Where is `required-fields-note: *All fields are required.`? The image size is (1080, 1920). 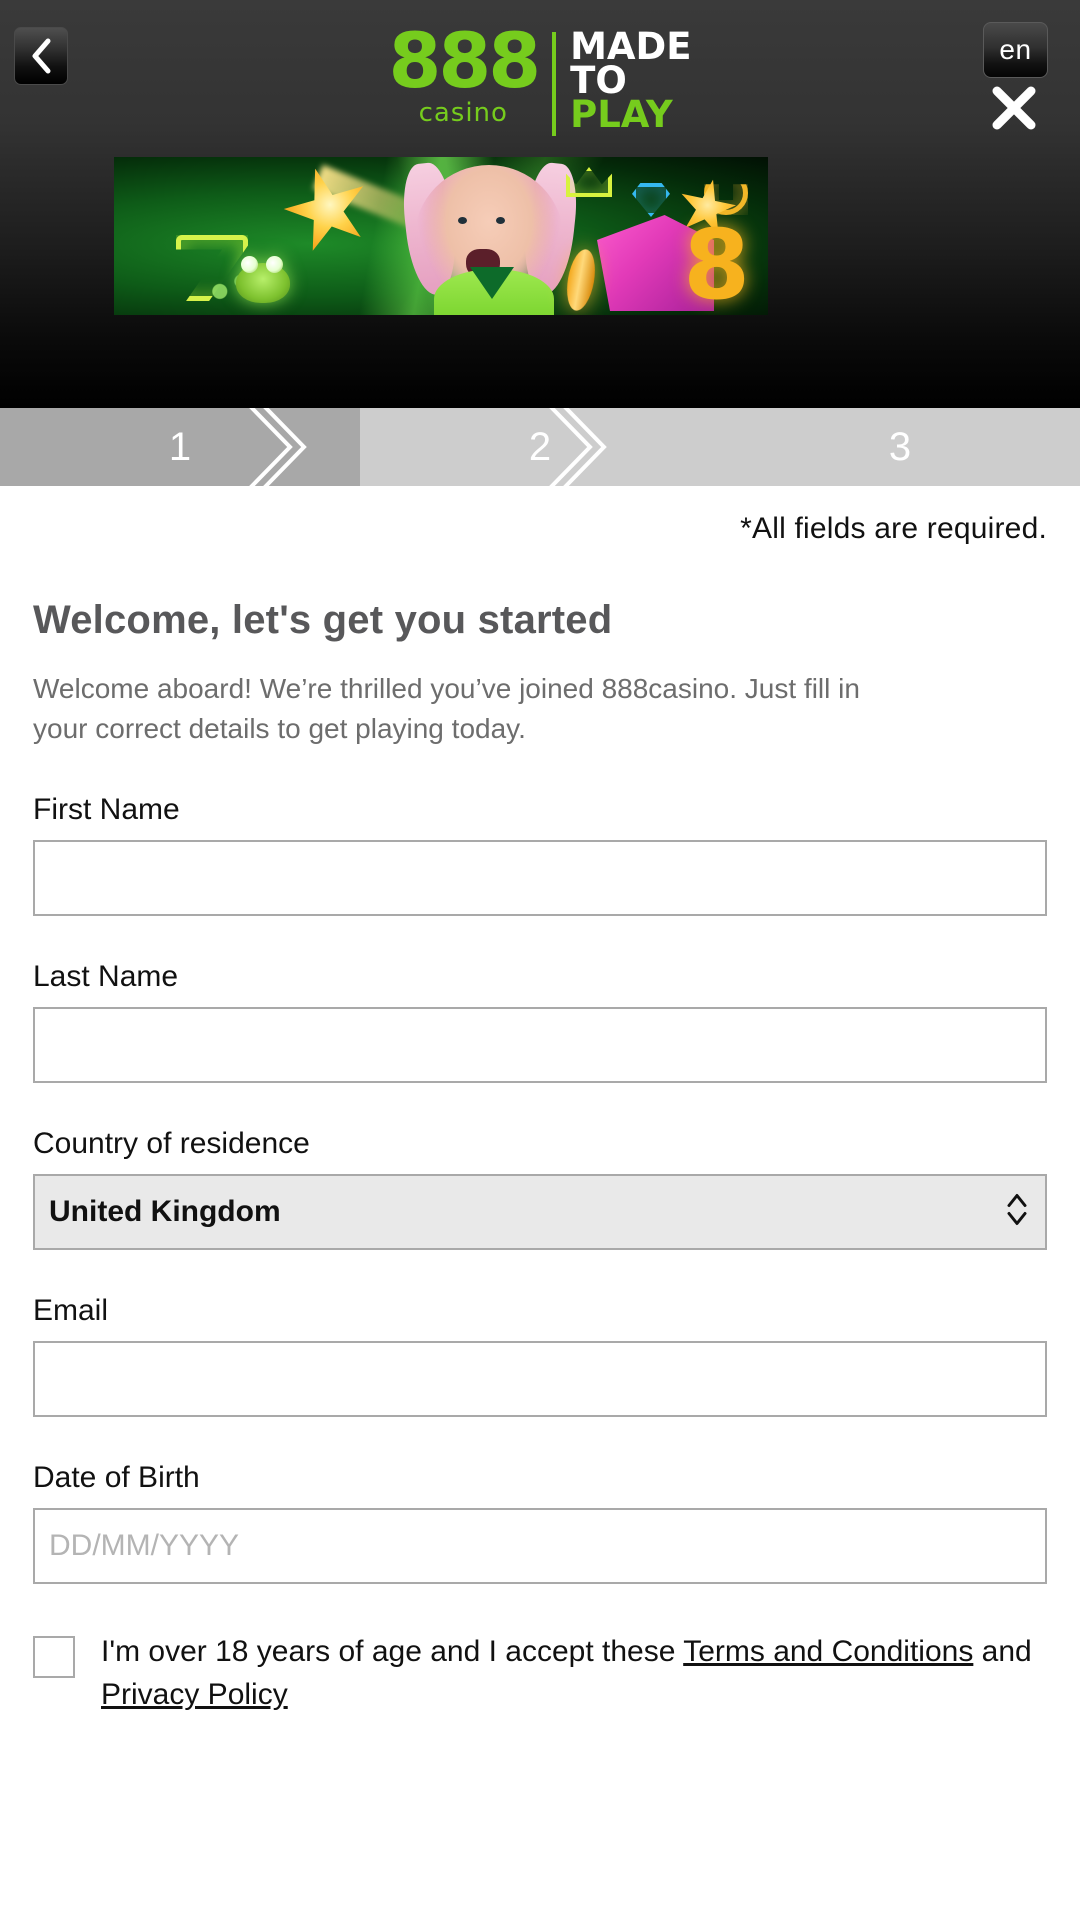 required-fields-note: *All fields are required. is located at coordinates (893, 528).